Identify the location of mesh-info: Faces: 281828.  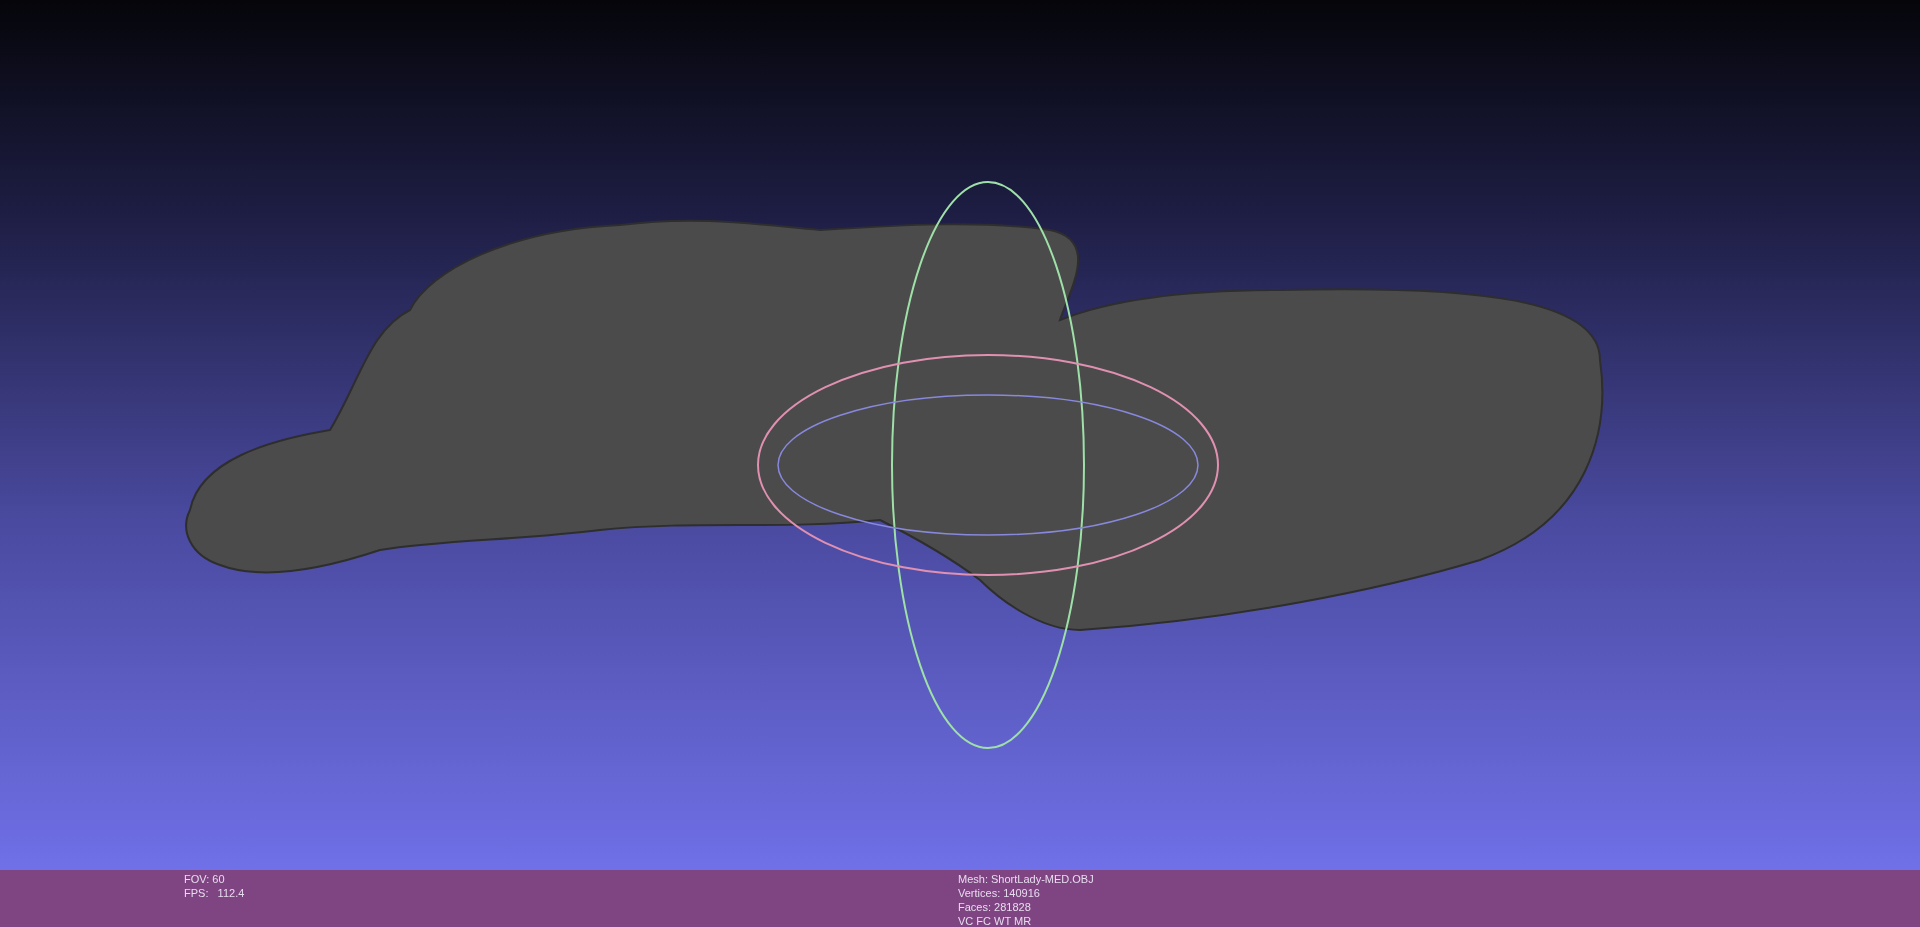
(995, 907).